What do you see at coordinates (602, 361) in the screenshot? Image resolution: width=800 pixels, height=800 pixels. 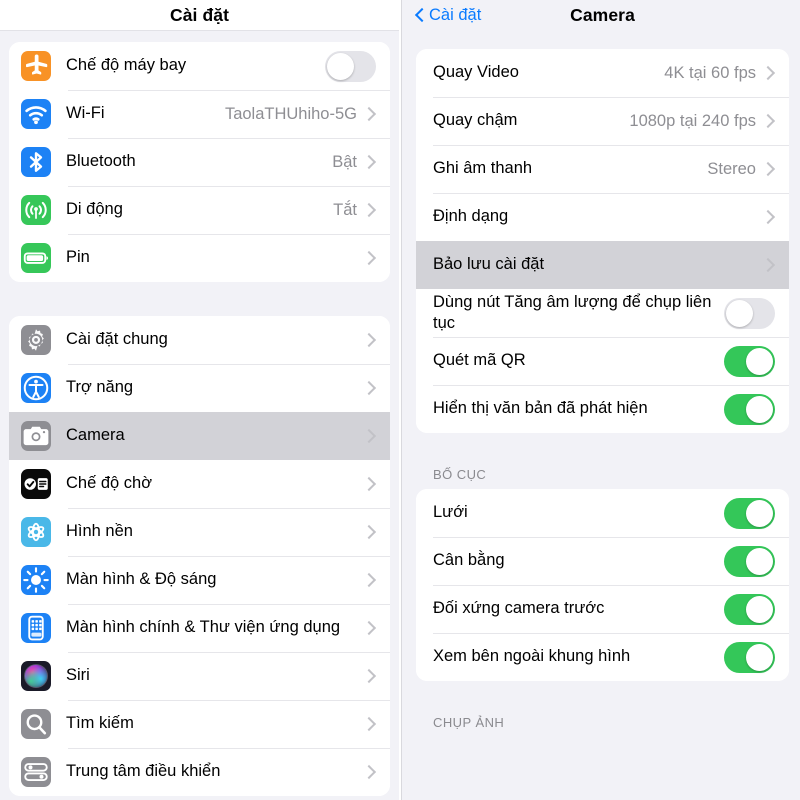 I see `settings-row: Quét mã QR` at bounding box center [602, 361].